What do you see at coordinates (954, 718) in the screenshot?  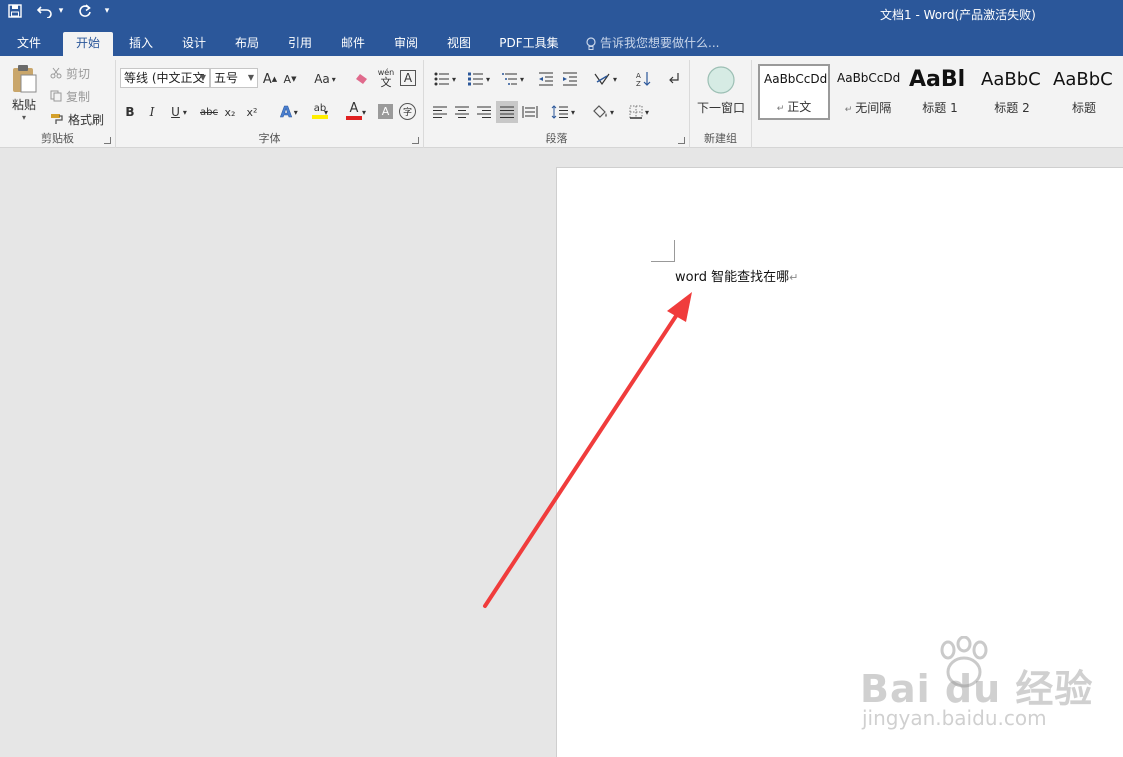 I see `watermark-url: jingyan.baidu.com` at bounding box center [954, 718].